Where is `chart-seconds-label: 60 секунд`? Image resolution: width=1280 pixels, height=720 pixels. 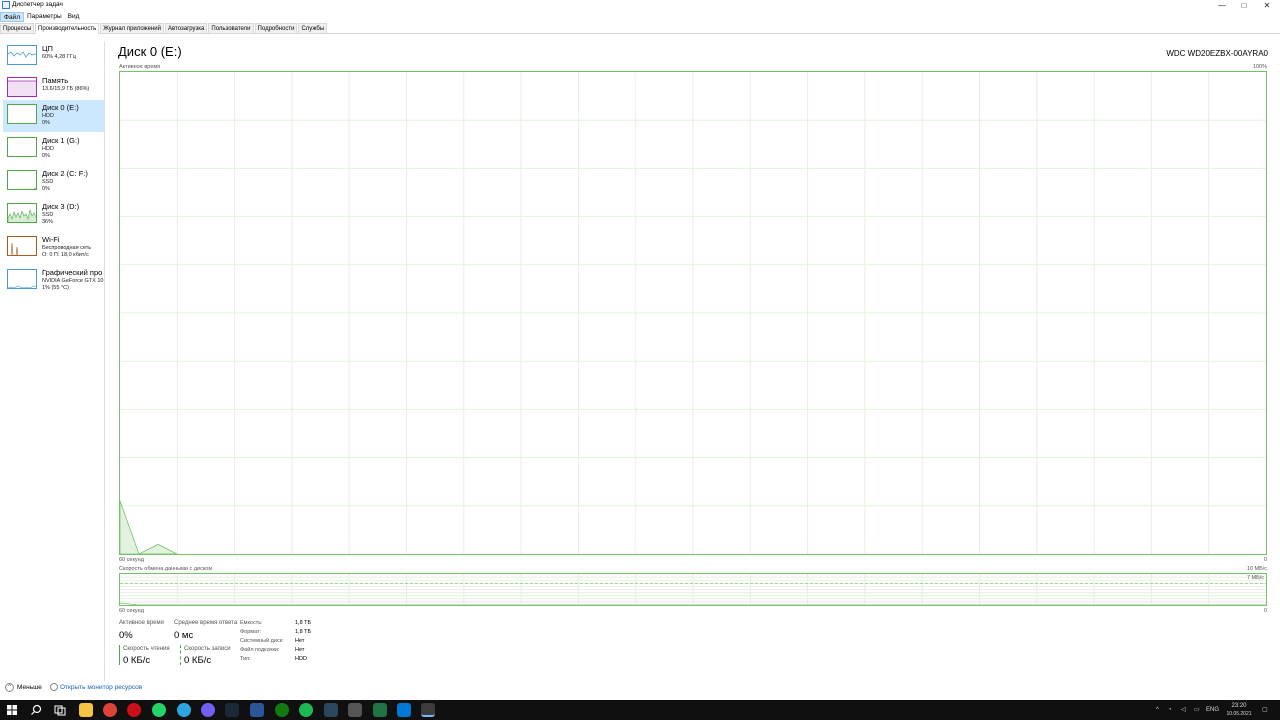 chart-seconds-label: 60 секунд is located at coordinates (131, 560).